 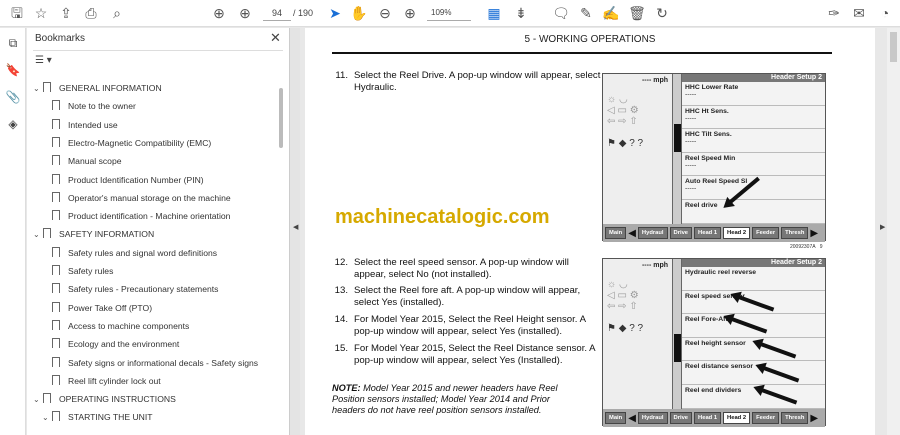 What do you see at coordinates (654, 80) in the screenshot?
I see `speed-readout: ---- mph` at bounding box center [654, 80].